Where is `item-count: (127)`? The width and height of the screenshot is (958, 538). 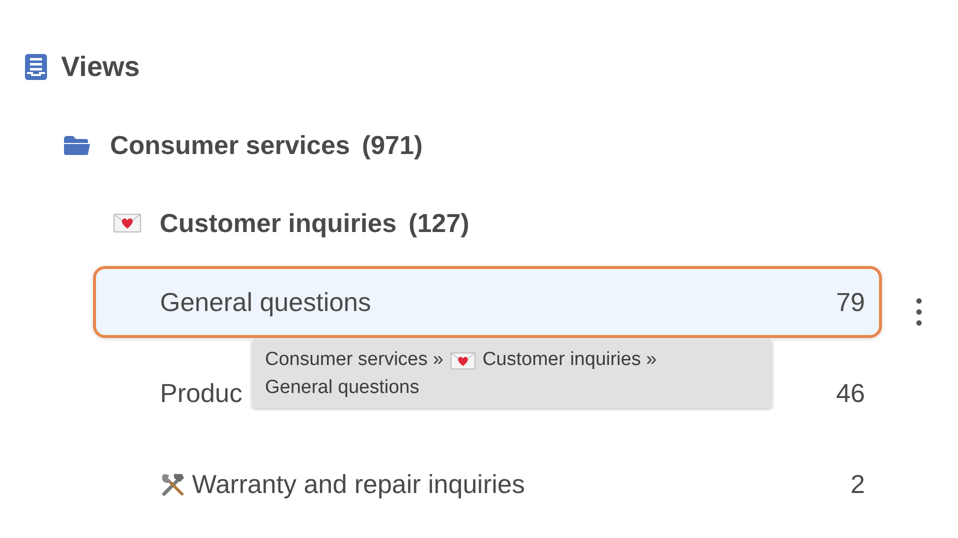
item-count: (127) is located at coordinates (439, 223).